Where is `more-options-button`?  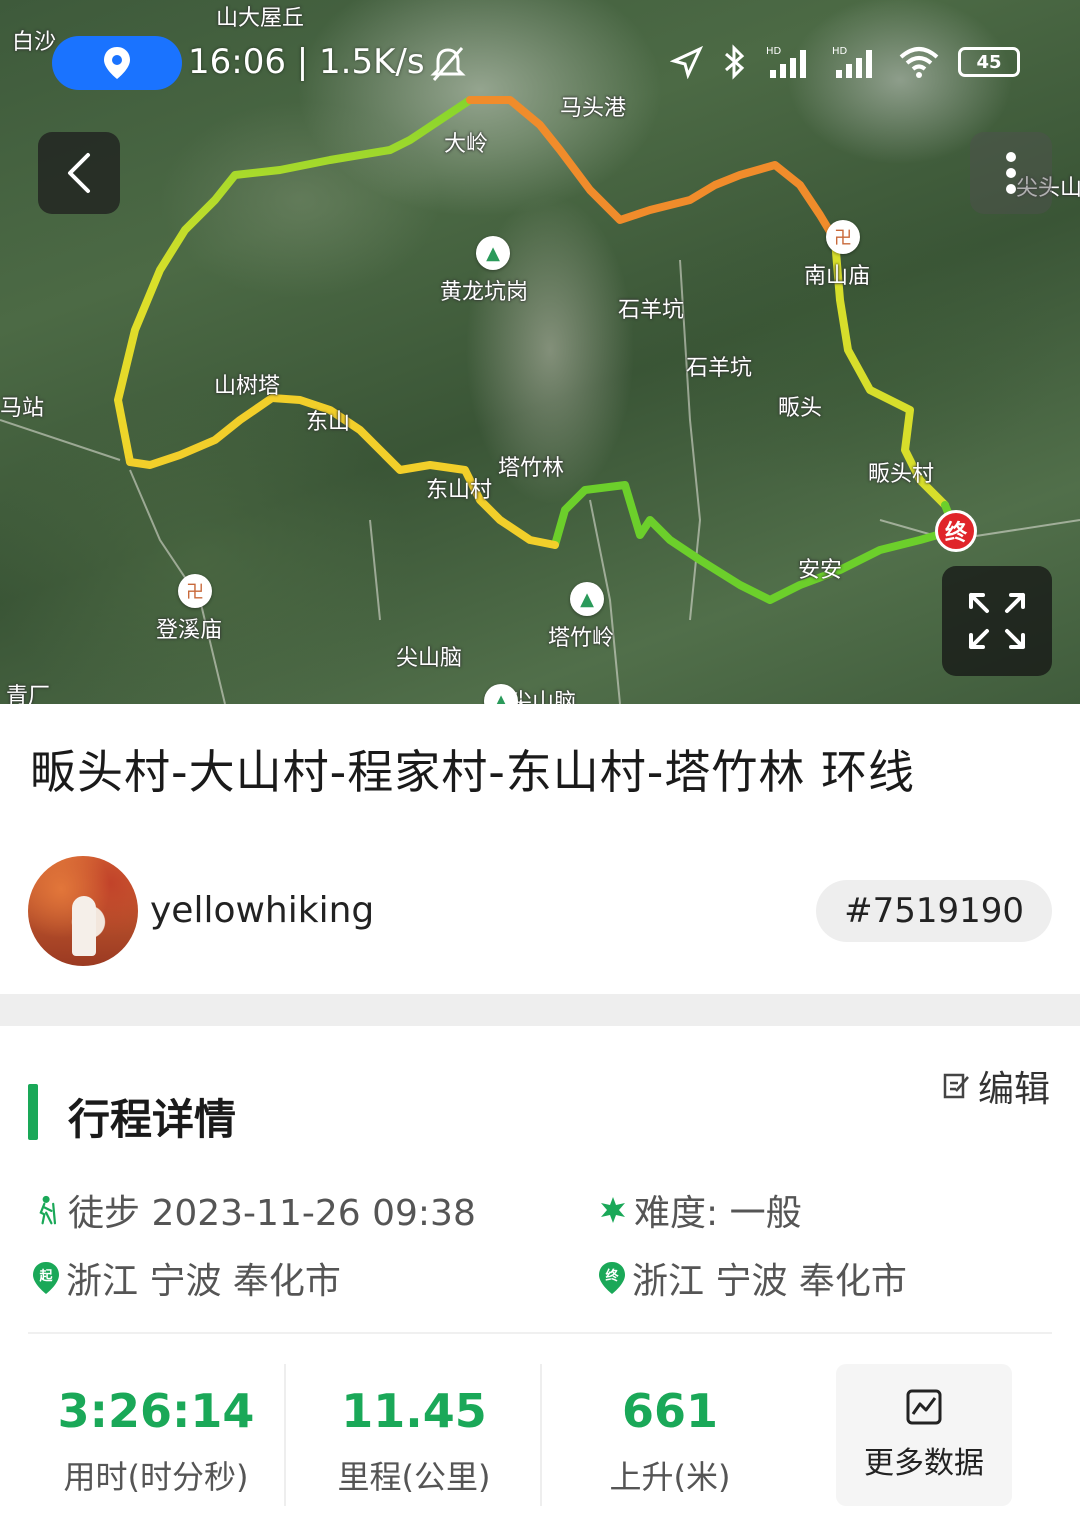 more-options-button is located at coordinates (1011, 173).